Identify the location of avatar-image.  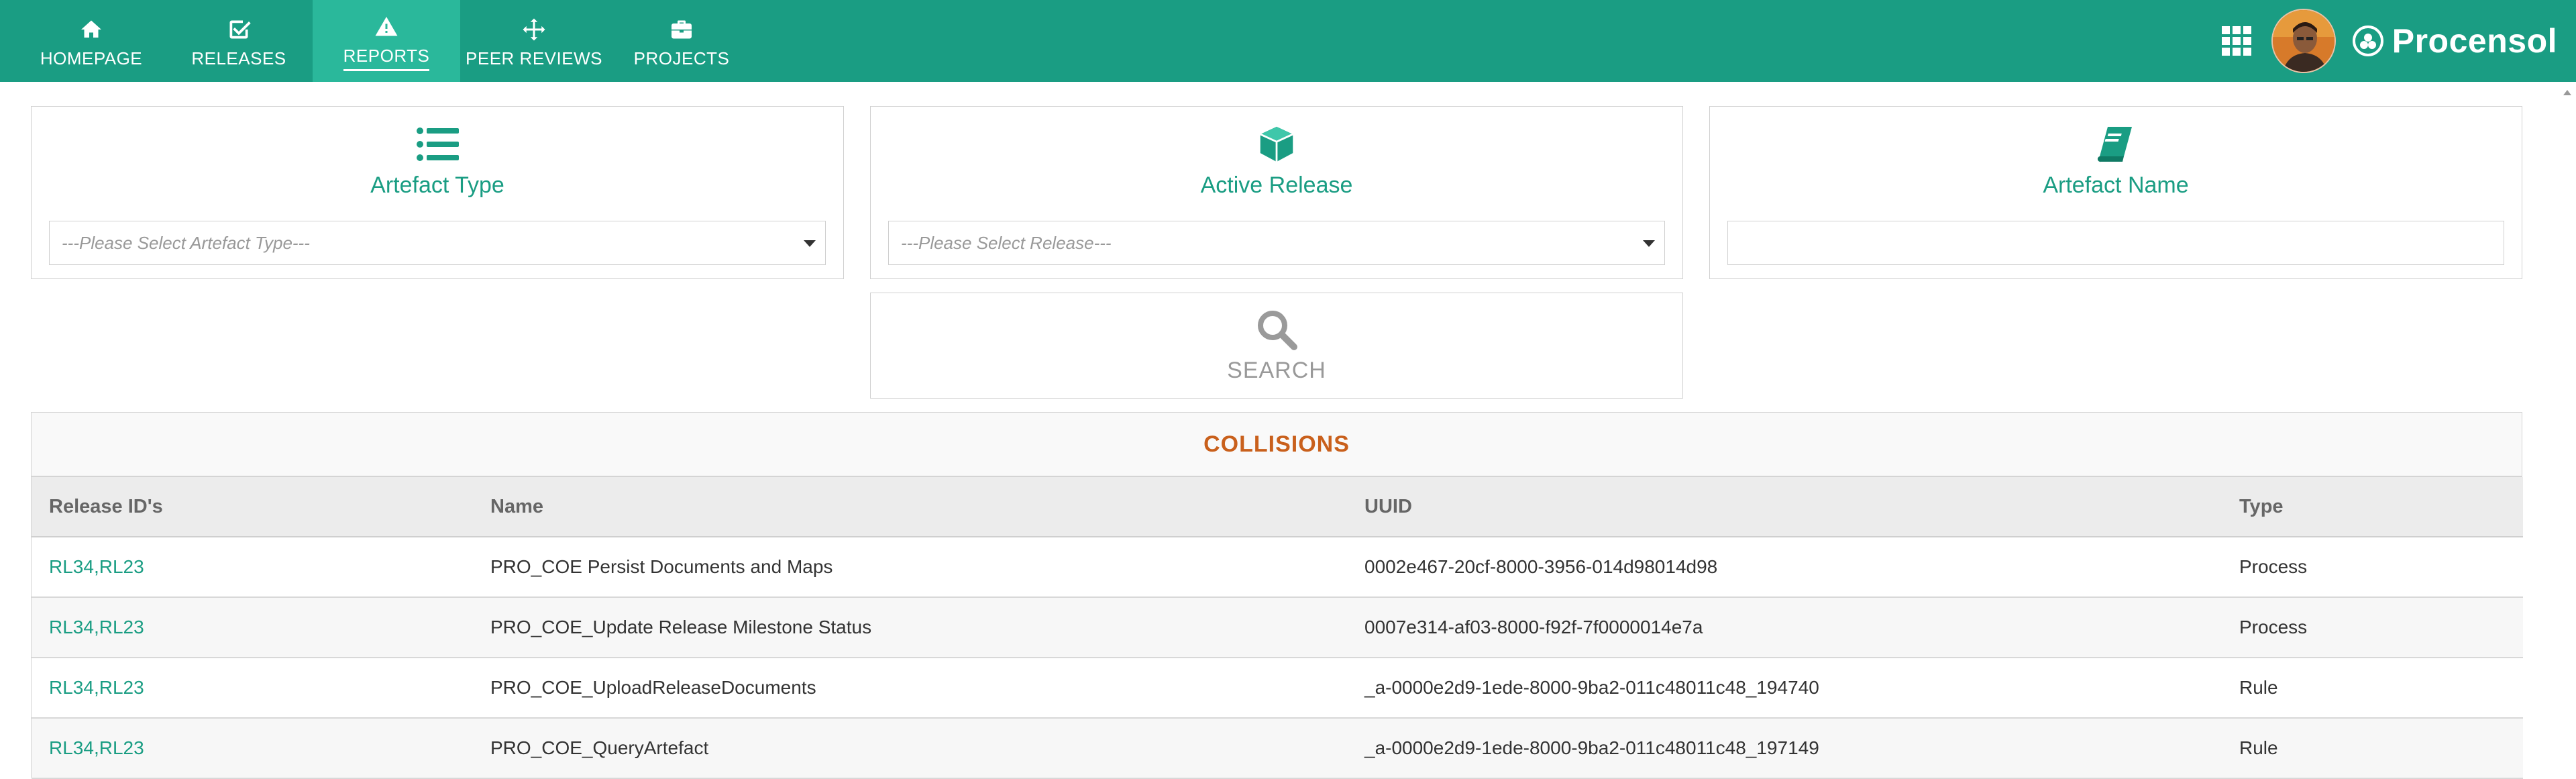
(2303, 41).